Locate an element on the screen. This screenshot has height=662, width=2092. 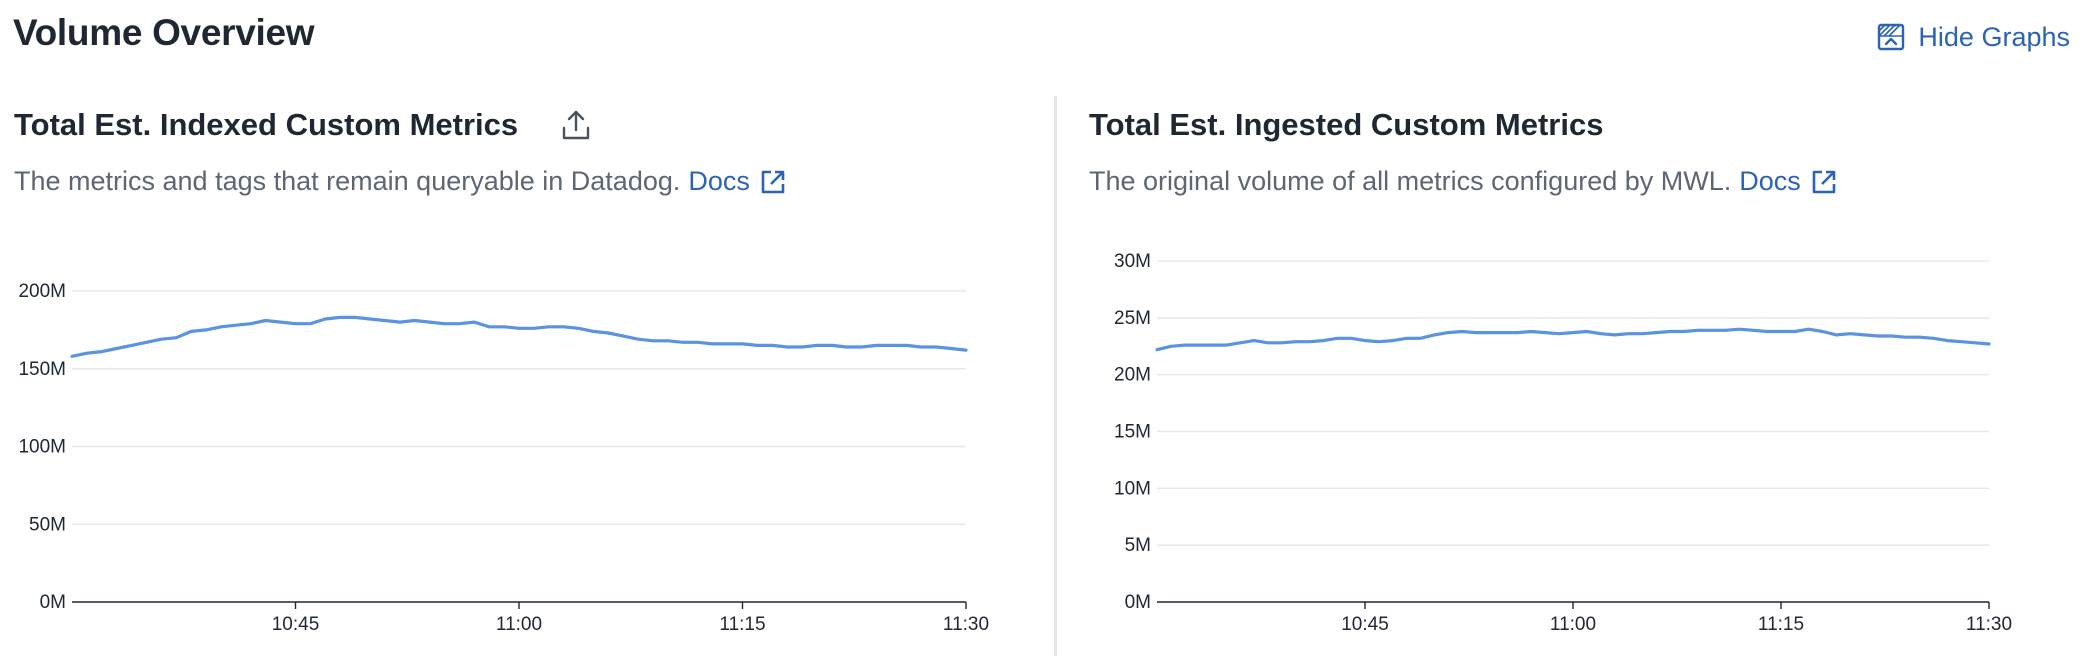
ingested-docs-link: Docs is located at coordinates (1788, 181).